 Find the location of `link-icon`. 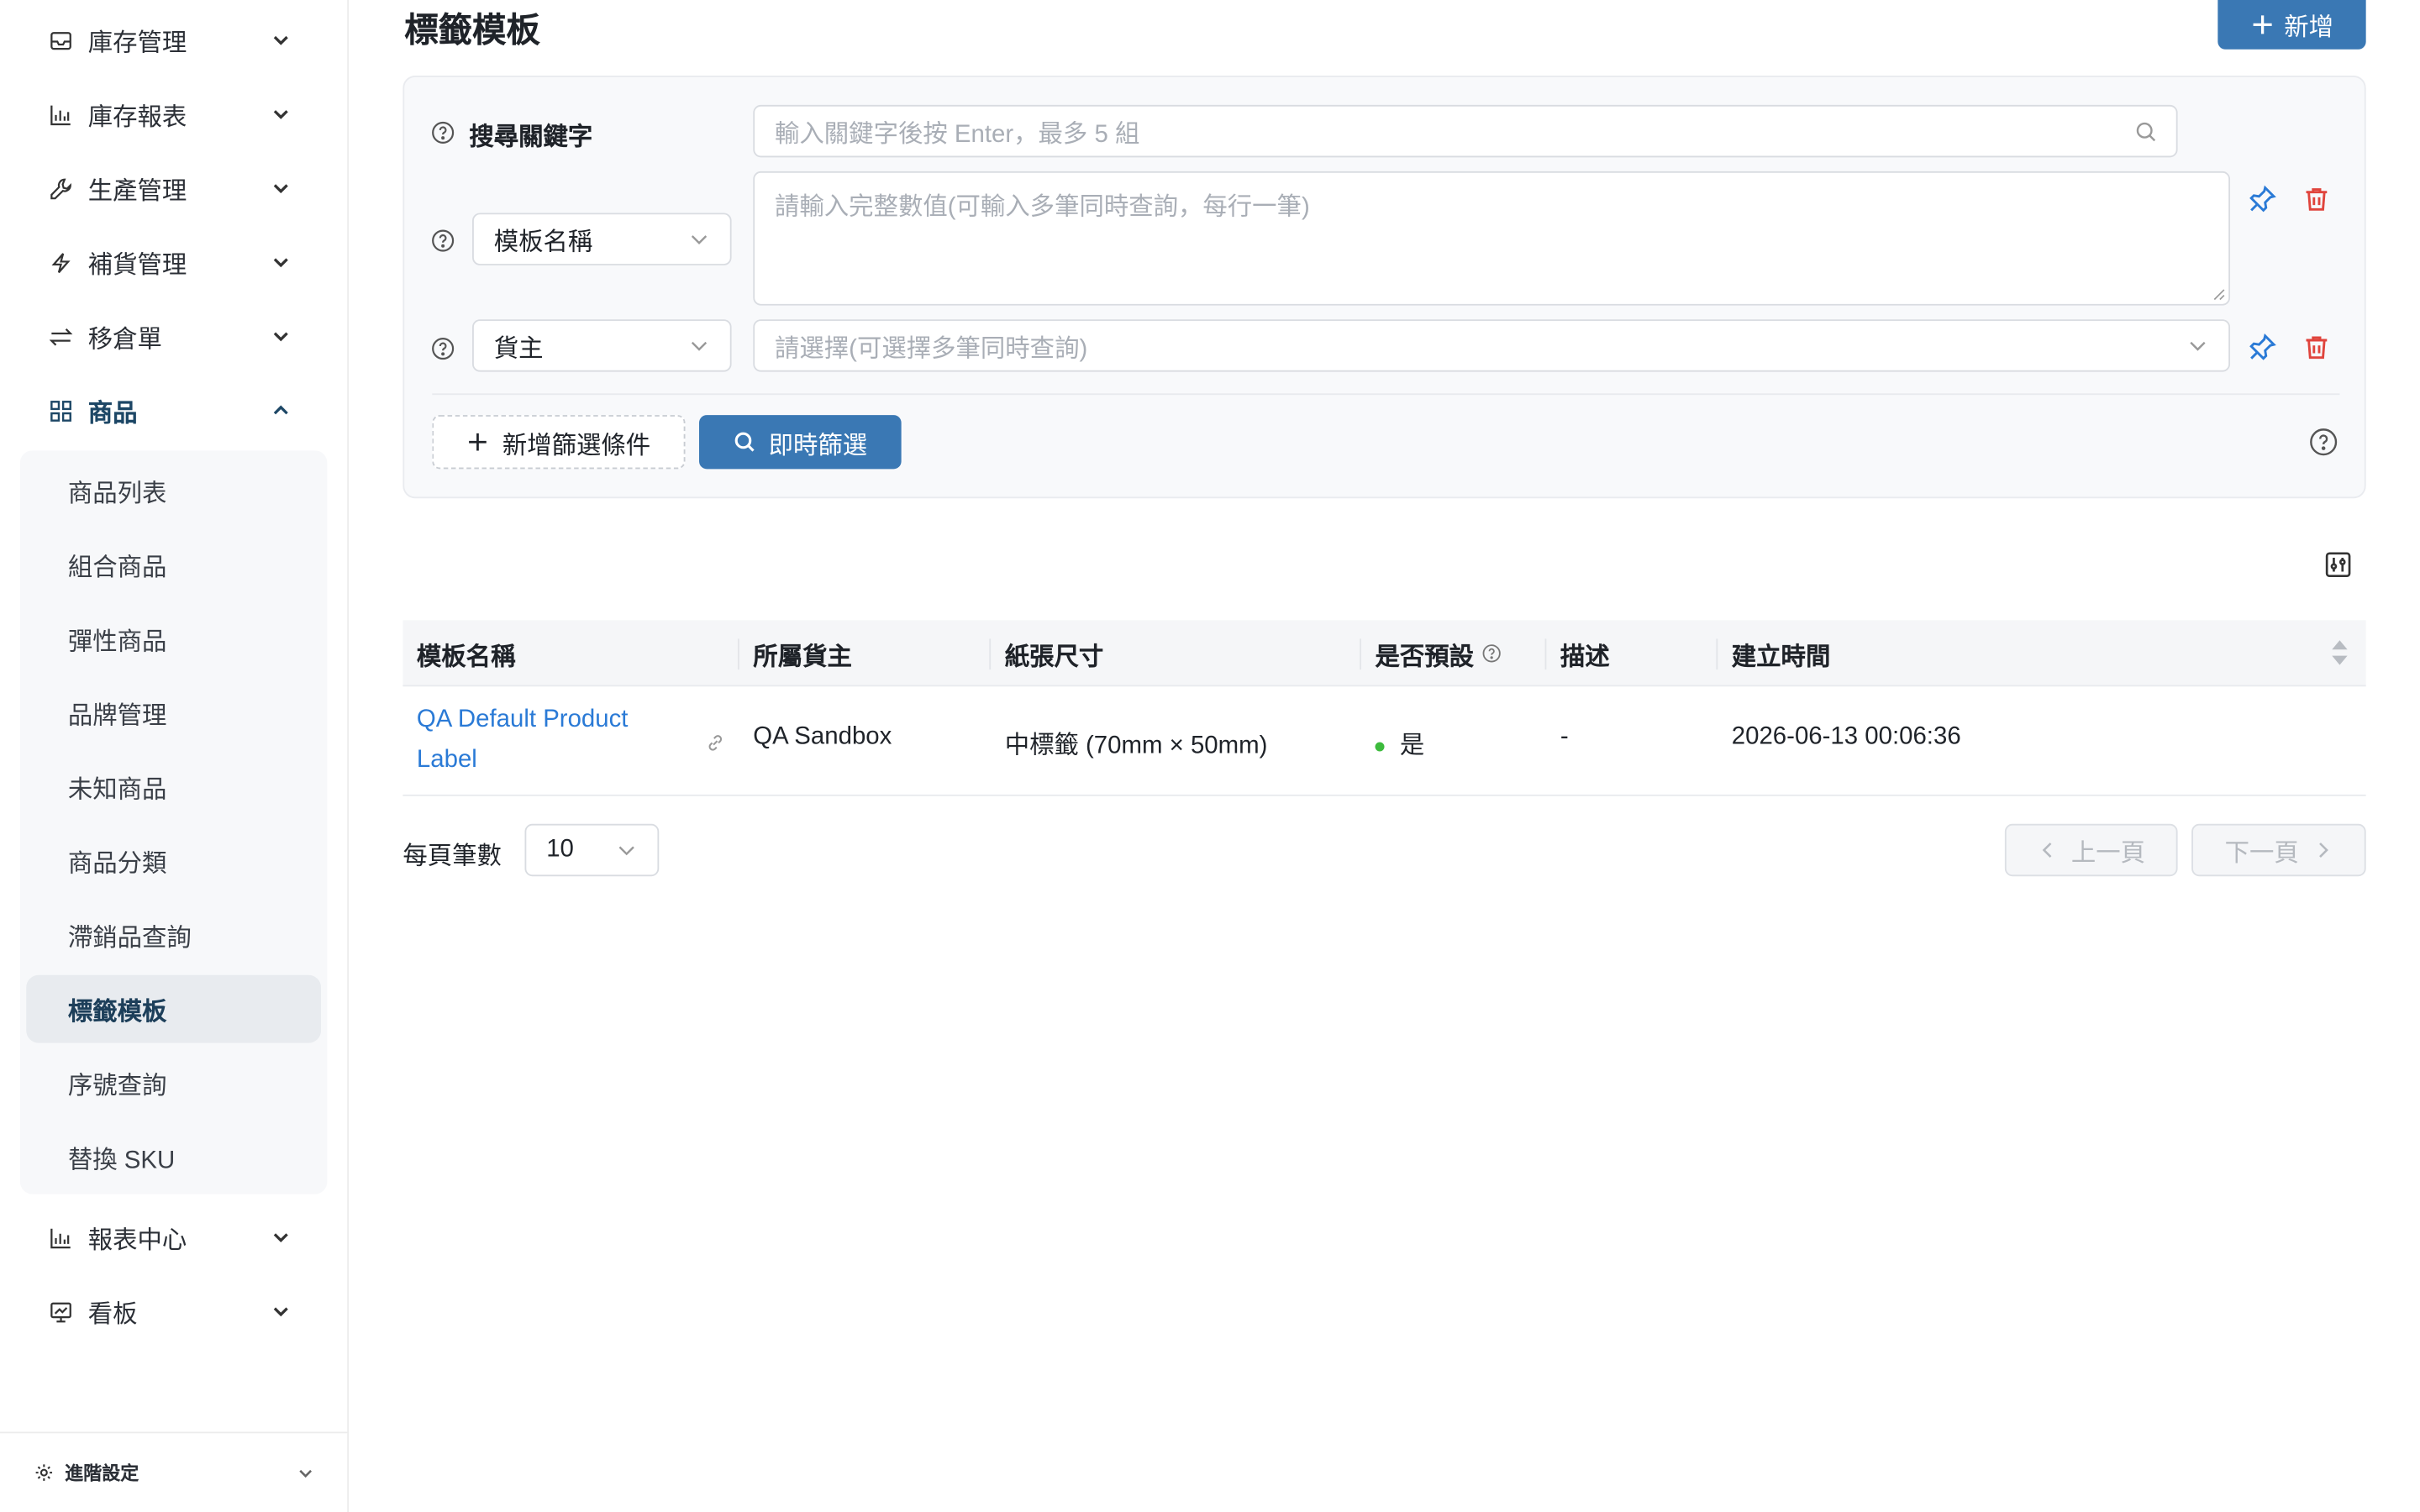

link-icon is located at coordinates (715, 742).